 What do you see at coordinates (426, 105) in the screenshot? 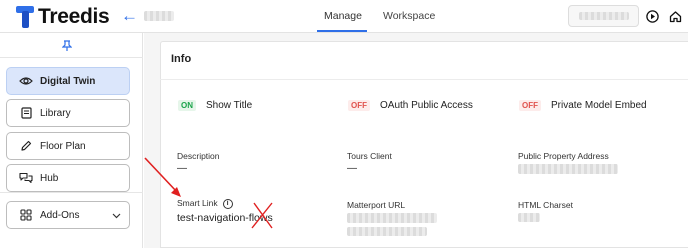
I see `toggle-label: OAuth Public Access` at bounding box center [426, 105].